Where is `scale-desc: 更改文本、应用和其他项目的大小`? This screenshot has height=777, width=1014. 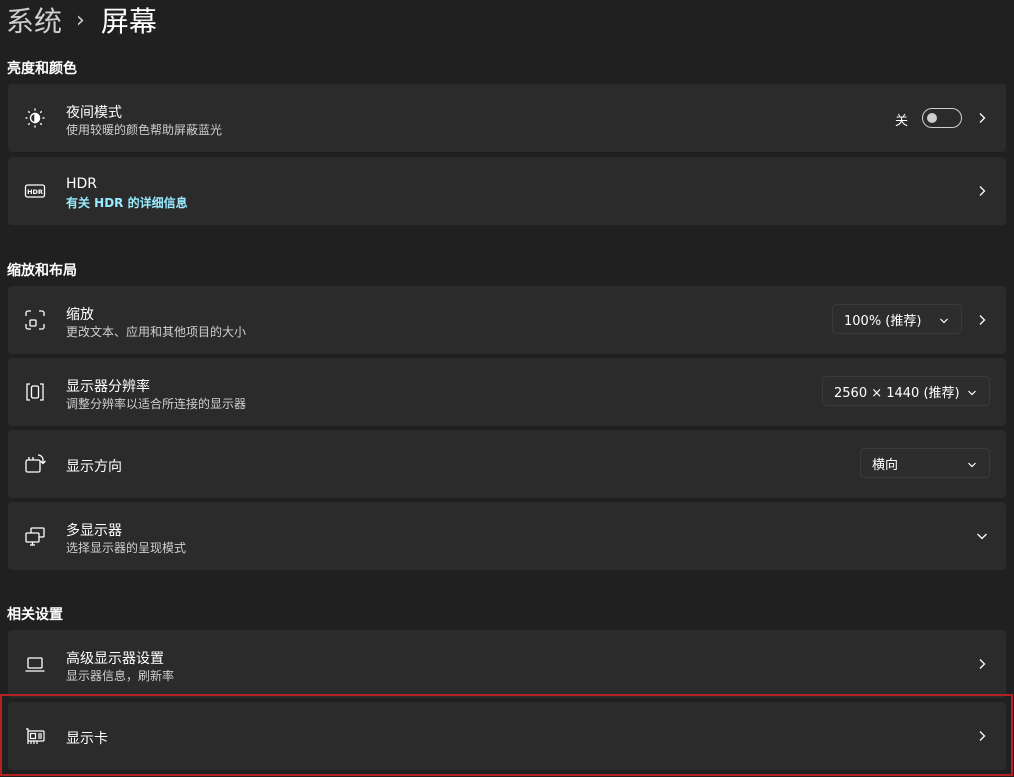
scale-desc: 更改文本、应用和其他项目的大小 is located at coordinates (156, 332).